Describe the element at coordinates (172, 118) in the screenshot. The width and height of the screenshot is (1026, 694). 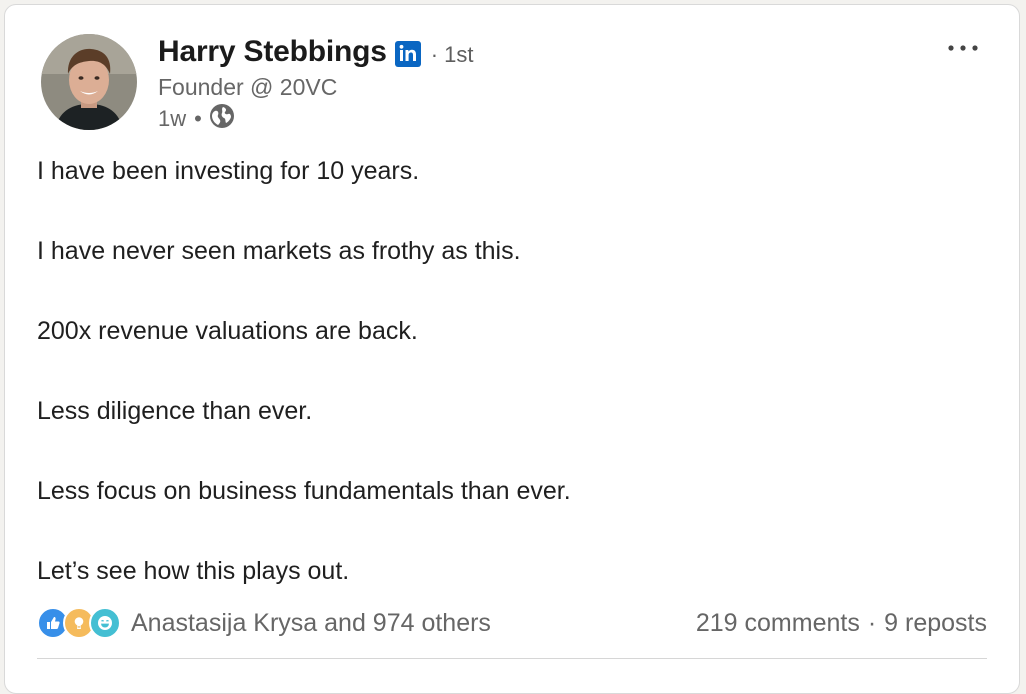
I see `post-time: 1w` at that location.